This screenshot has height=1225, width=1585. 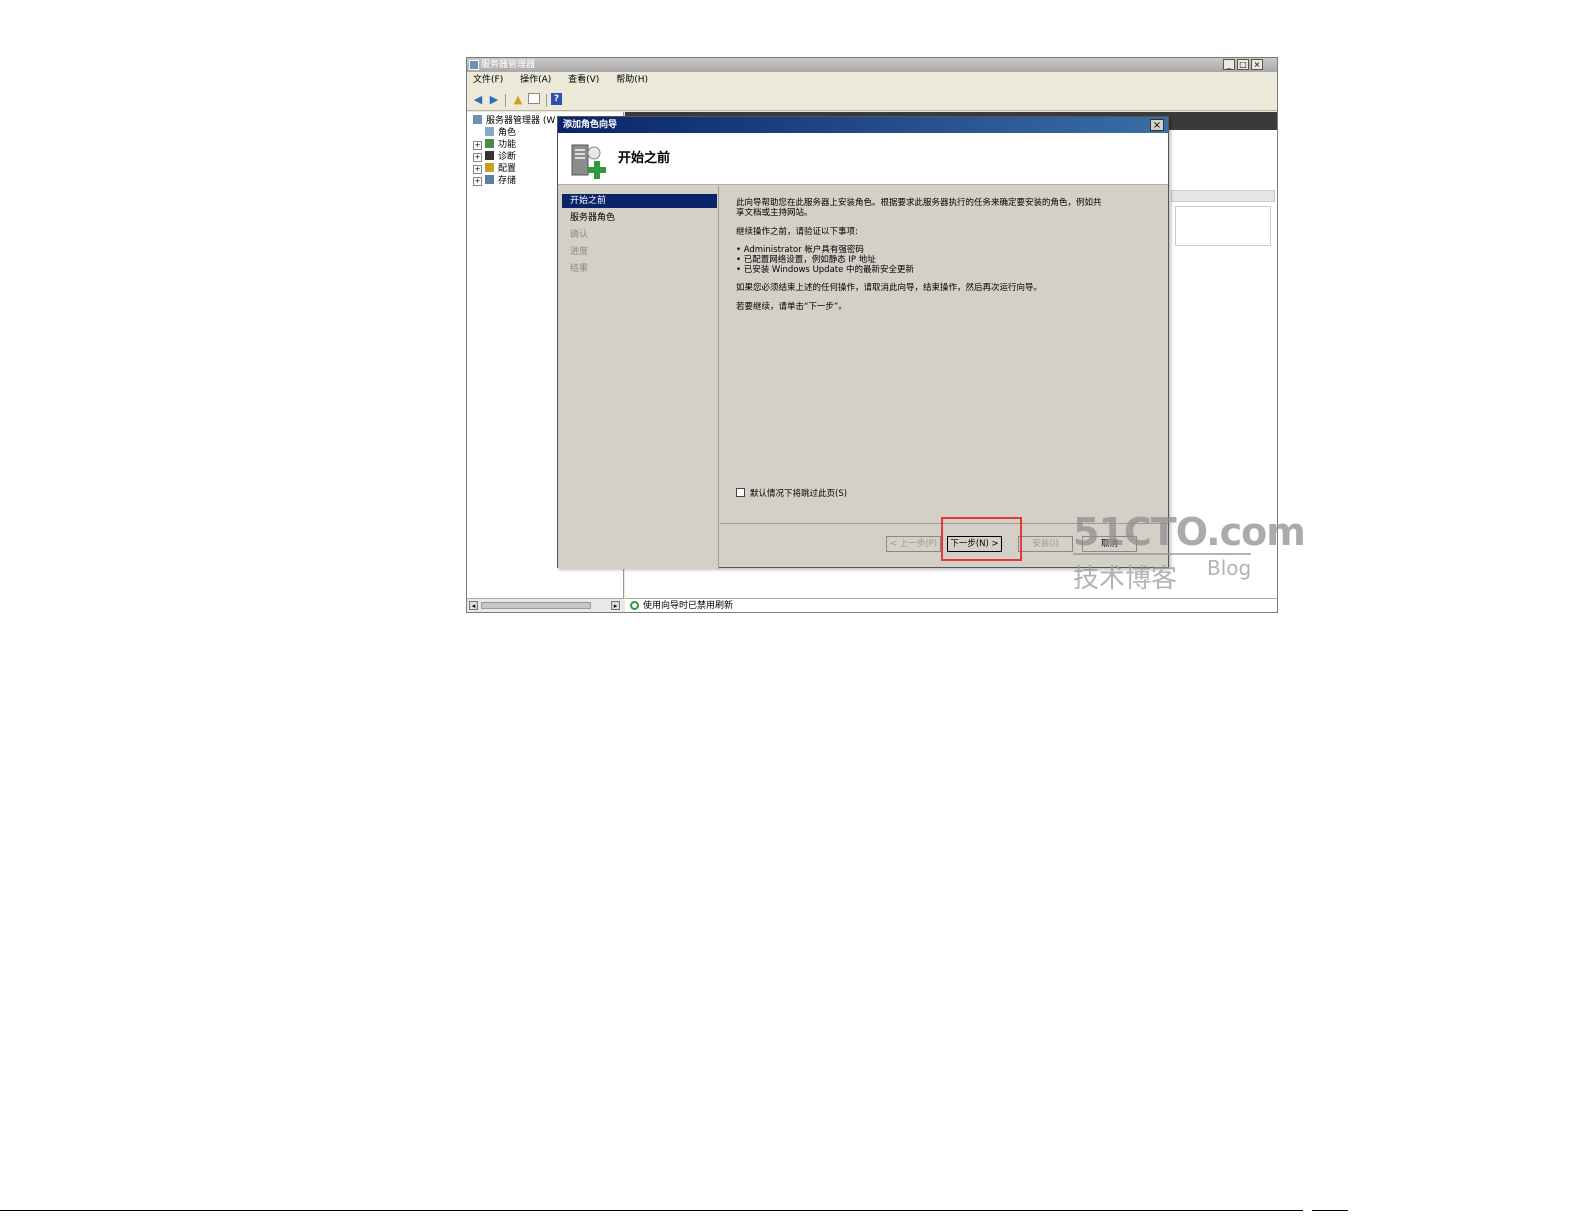 I want to click on skip-page-checkbox, so click(x=740, y=492).